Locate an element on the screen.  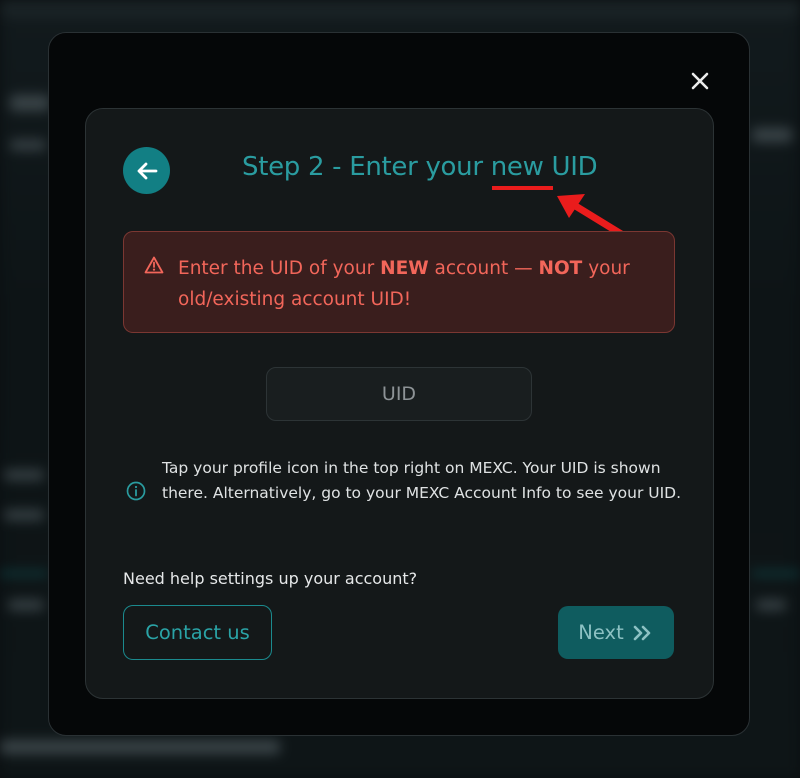
warning-bold-not: NOT is located at coordinates (560, 268).